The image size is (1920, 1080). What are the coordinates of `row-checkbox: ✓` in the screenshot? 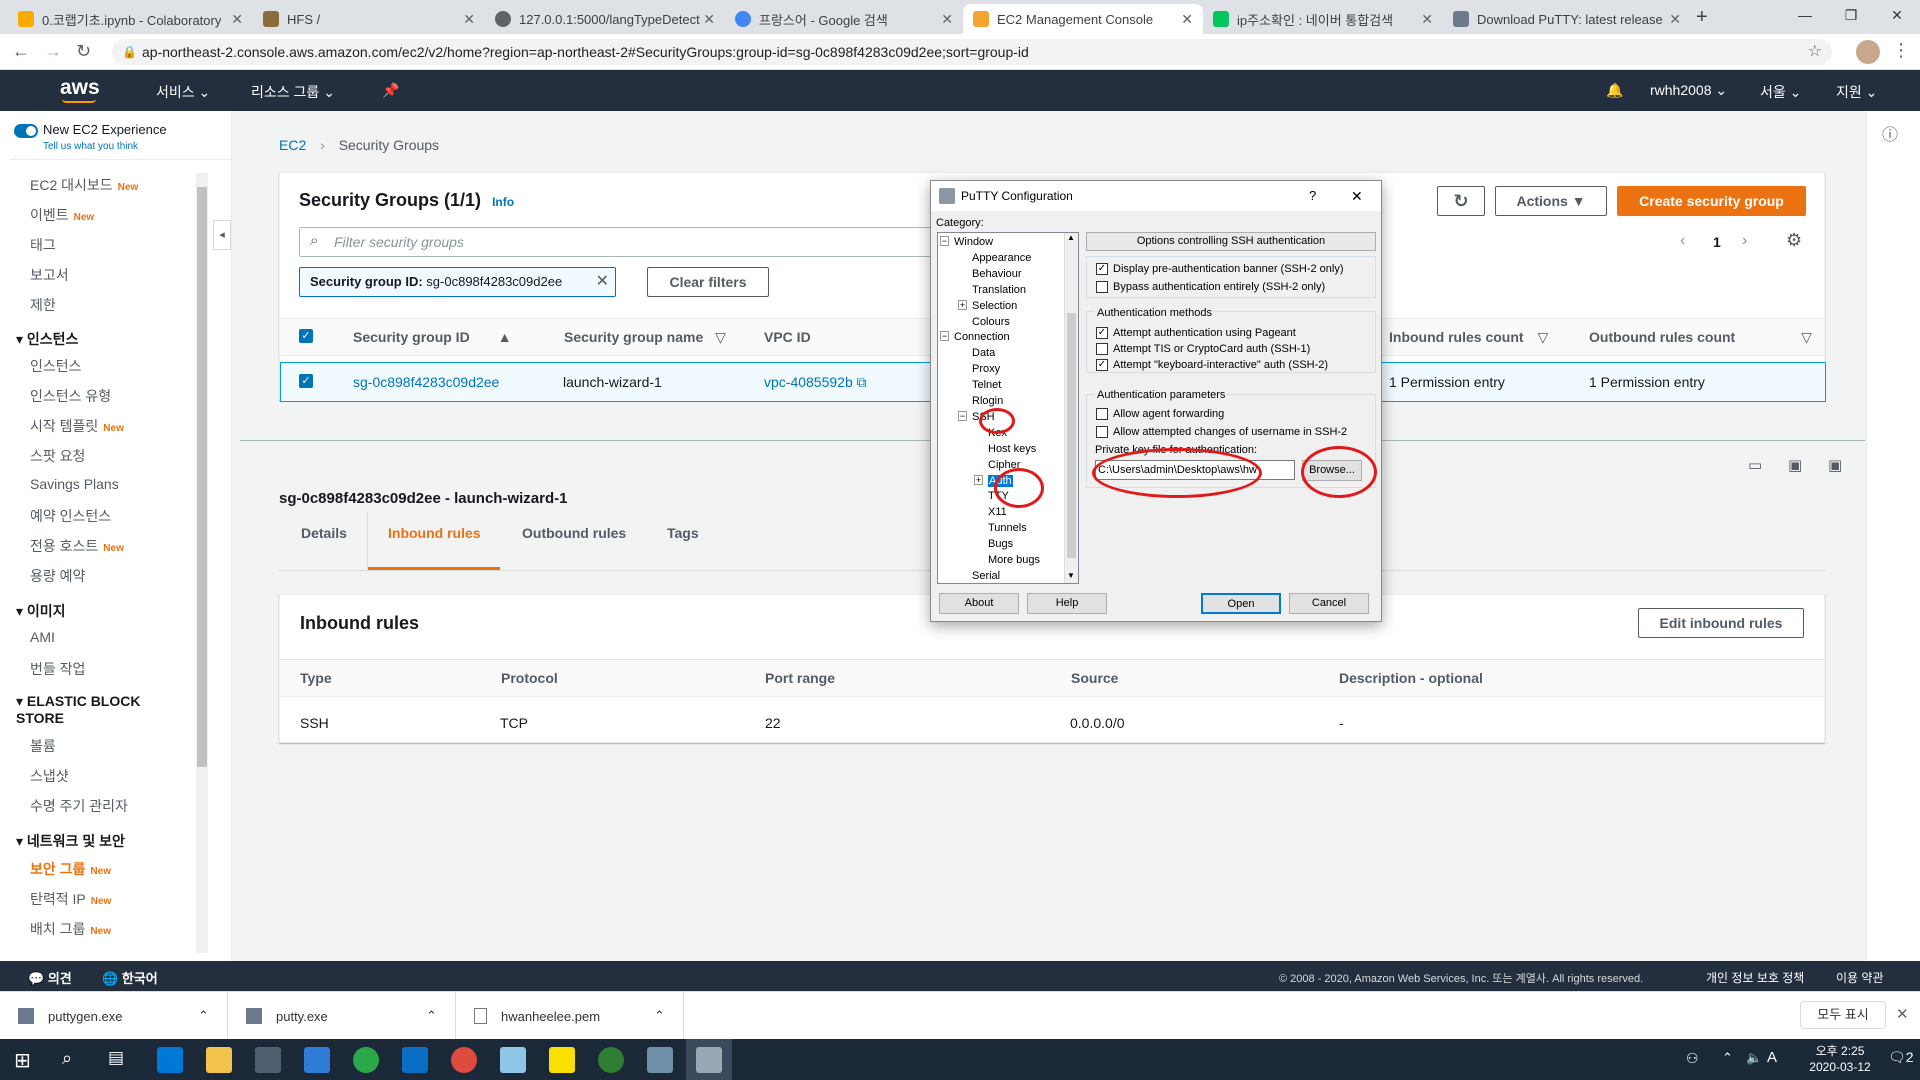 It's located at (306, 381).